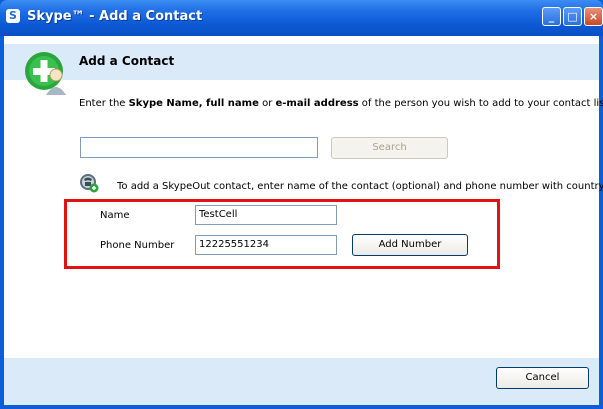 The height and width of the screenshot is (409, 603). Describe the element at coordinates (267, 103) in the screenshot. I see `instructions-middle: or` at that location.